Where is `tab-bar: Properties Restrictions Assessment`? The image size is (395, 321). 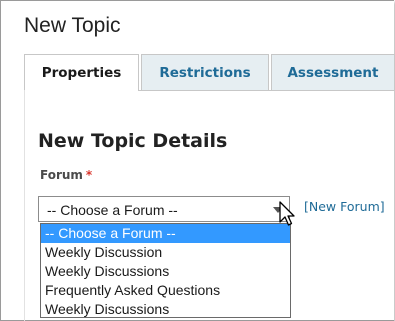 tab-bar: Properties Restrictions Assessment is located at coordinates (209, 72).